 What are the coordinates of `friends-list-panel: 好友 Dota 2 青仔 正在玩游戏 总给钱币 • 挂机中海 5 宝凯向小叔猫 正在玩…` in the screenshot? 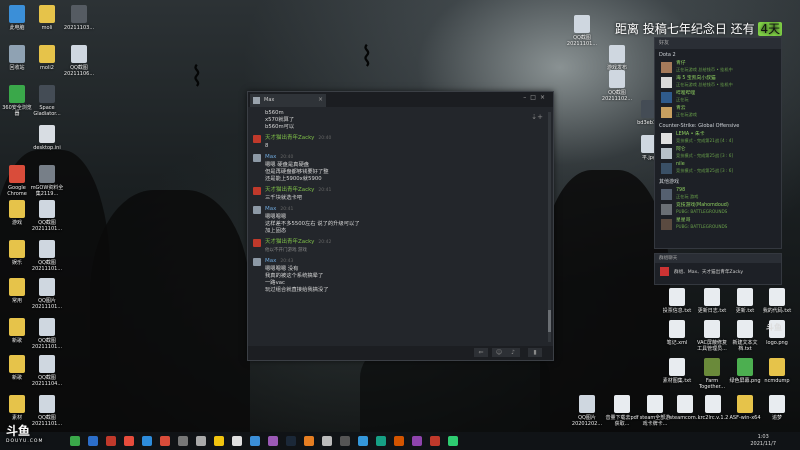 It's located at (718, 143).